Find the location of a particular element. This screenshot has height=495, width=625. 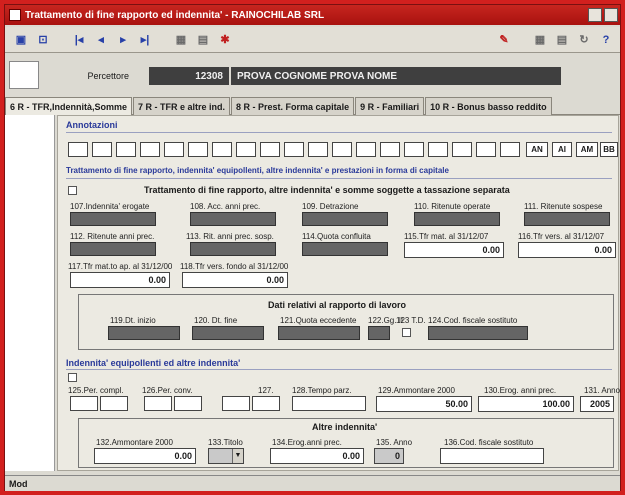

f130-field: 100.00 is located at coordinates (526, 404).